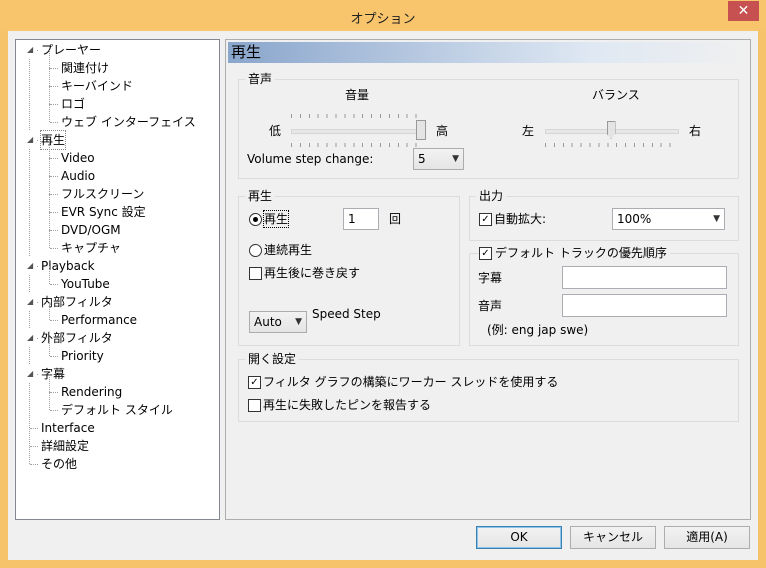  What do you see at coordinates (91, 392) in the screenshot?
I see `tree-item: Rendering` at bounding box center [91, 392].